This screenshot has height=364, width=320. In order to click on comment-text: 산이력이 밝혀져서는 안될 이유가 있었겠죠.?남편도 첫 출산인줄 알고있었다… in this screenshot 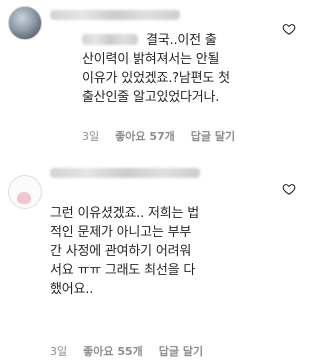, I will do `click(156, 78)`.